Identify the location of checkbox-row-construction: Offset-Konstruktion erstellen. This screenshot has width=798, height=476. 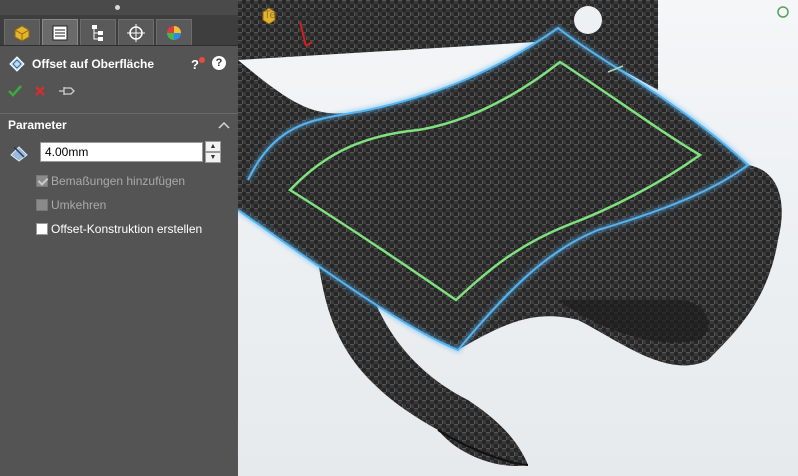
(119, 229).